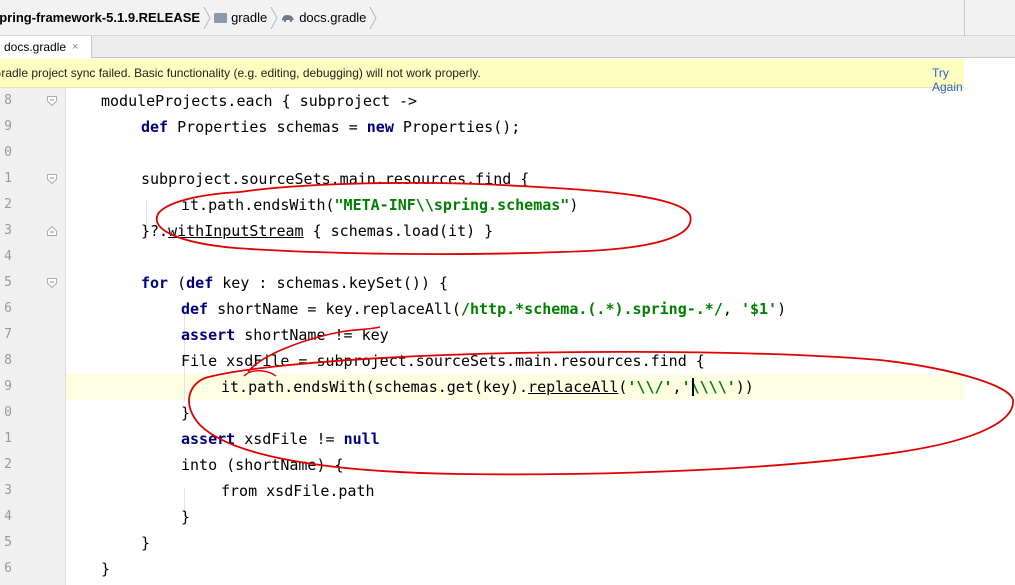 The image size is (1015, 585). Describe the element at coordinates (8, 334) in the screenshot. I see `line-number: 7` at that location.